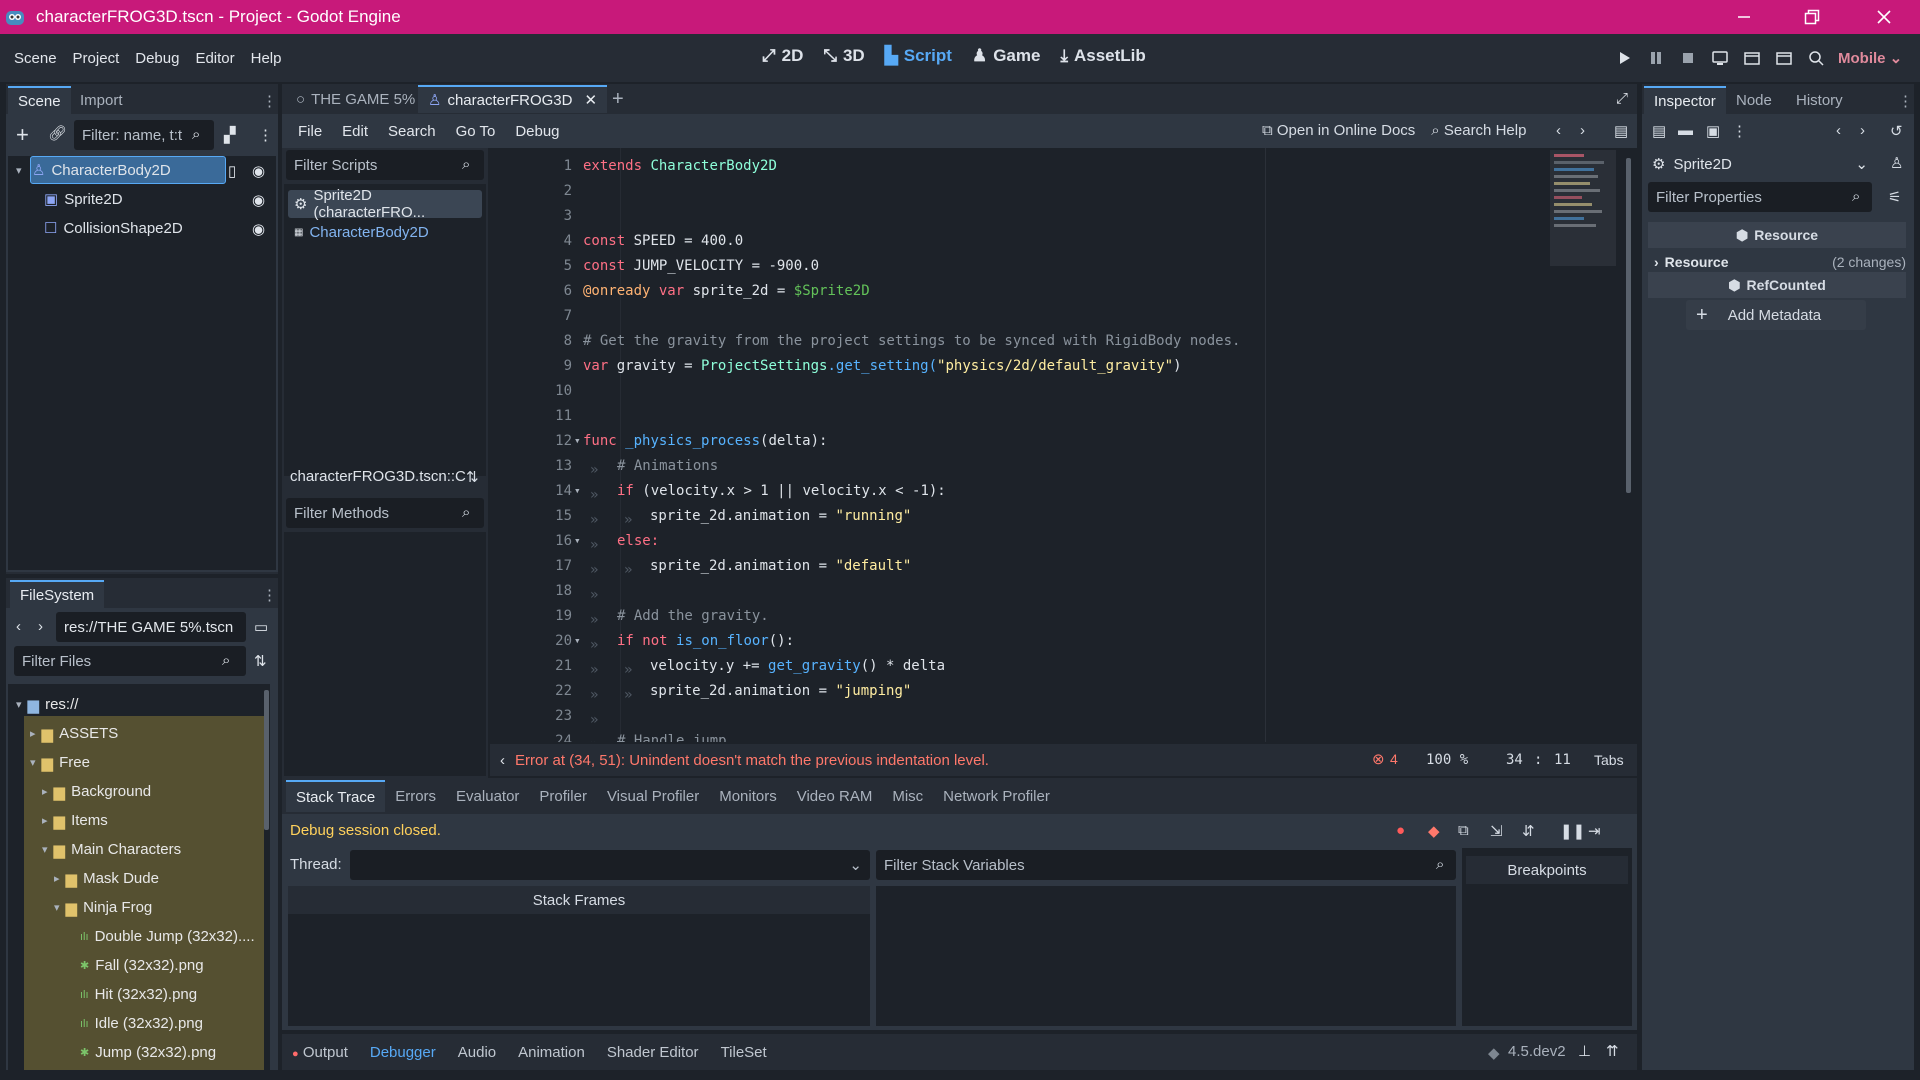 This screenshot has height=1080, width=1920. I want to click on tab-errors: Errors, so click(415, 796).